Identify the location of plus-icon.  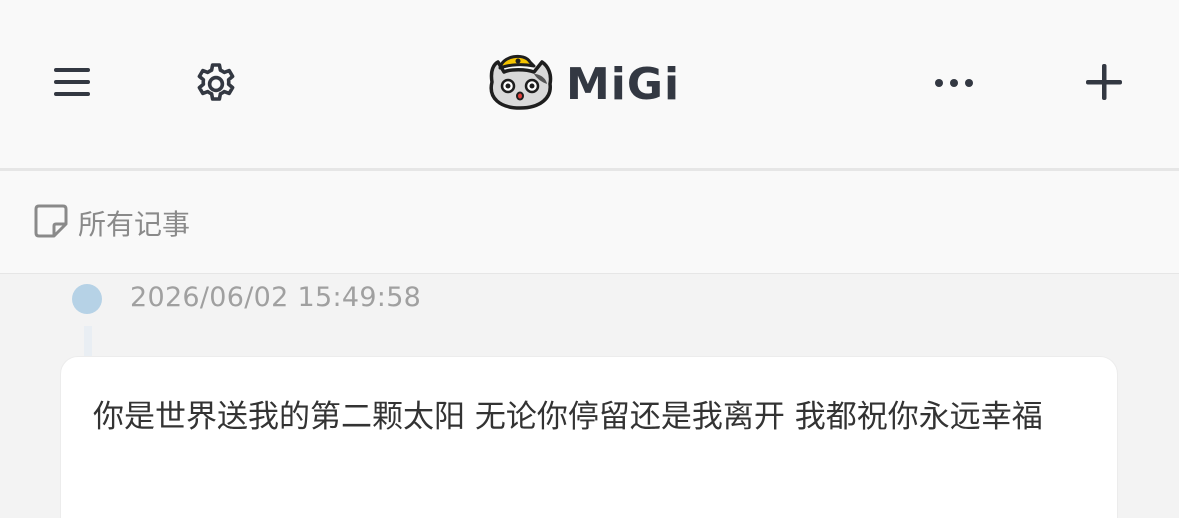
(1104, 84).